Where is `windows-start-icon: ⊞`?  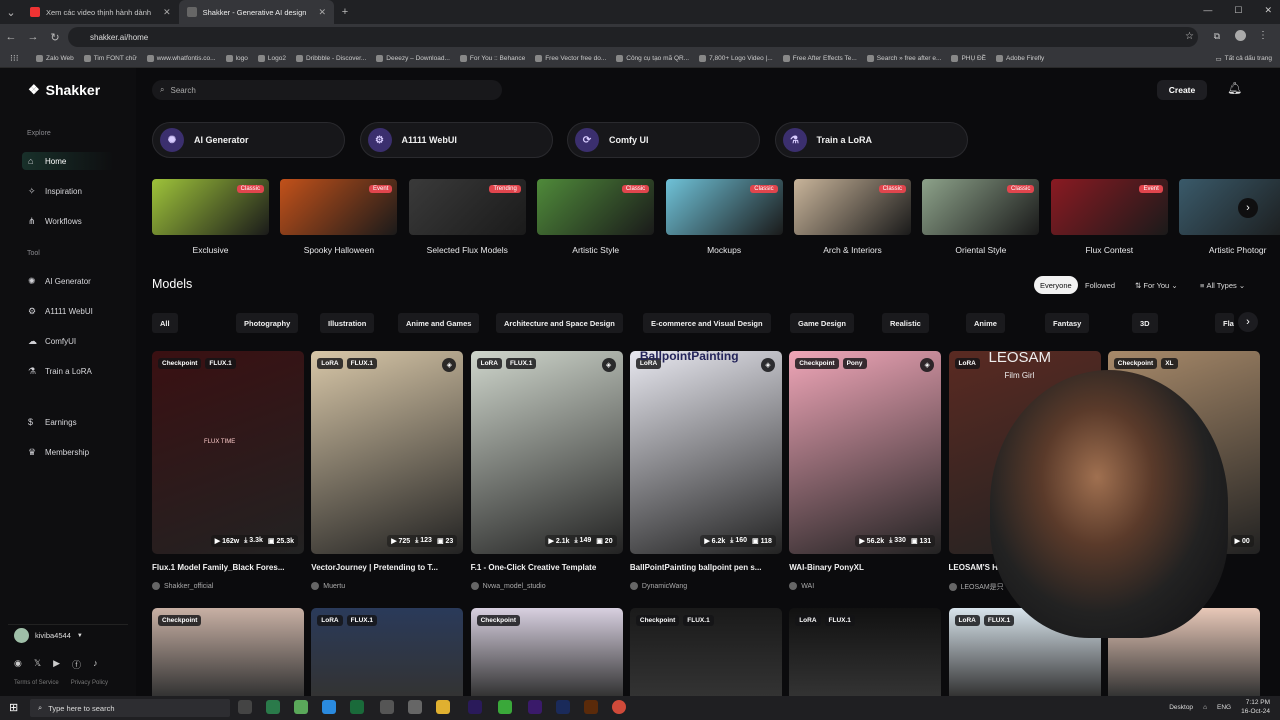 windows-start-icon: ⊞ is located at coordinates (13, 707).